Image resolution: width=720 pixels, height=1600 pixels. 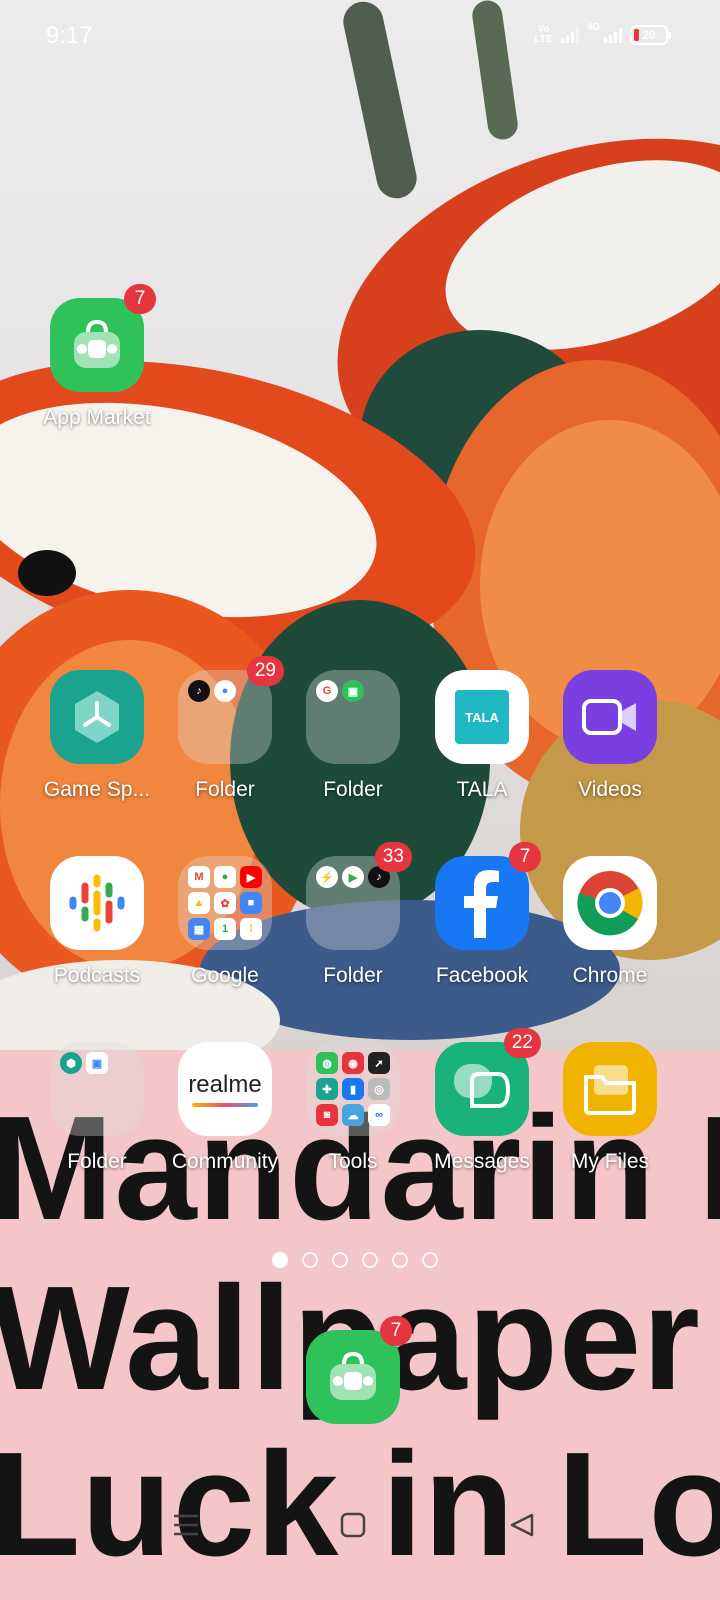 What do you see at coordinates (225, 929) in the screenshot?
I see `one-icon: 1` at bounding box center [225, 929].